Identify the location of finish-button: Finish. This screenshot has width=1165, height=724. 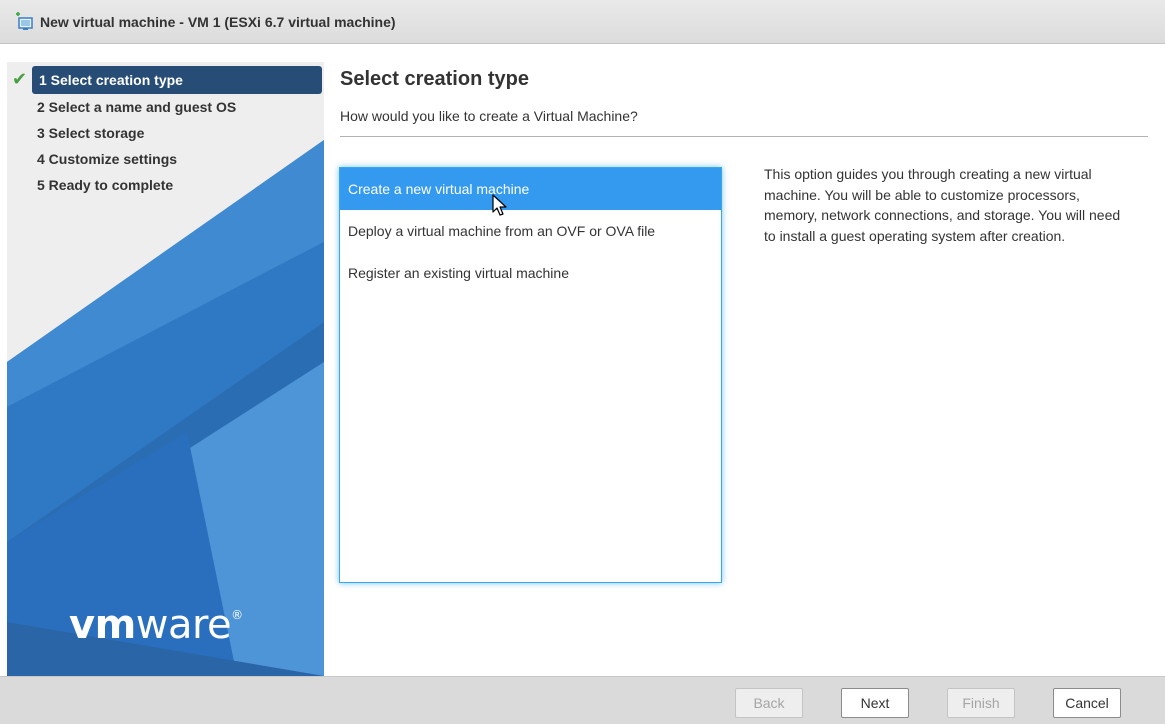
(981, 703).